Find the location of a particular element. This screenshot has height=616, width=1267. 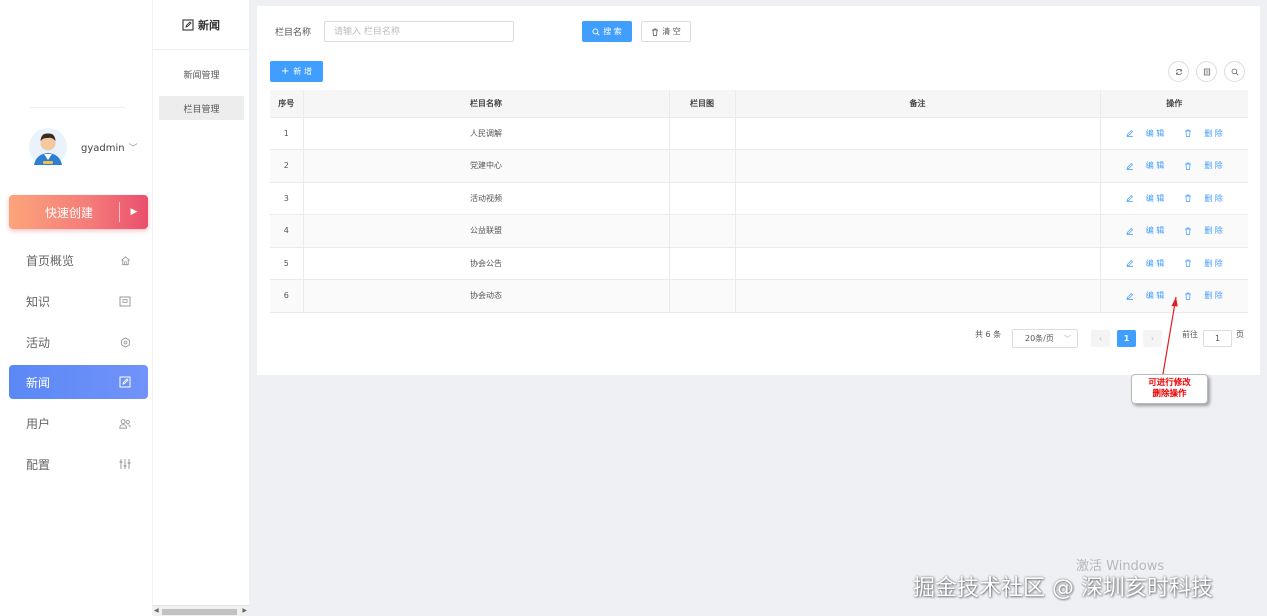

columns-icon is located at coordinates (1207, 72).